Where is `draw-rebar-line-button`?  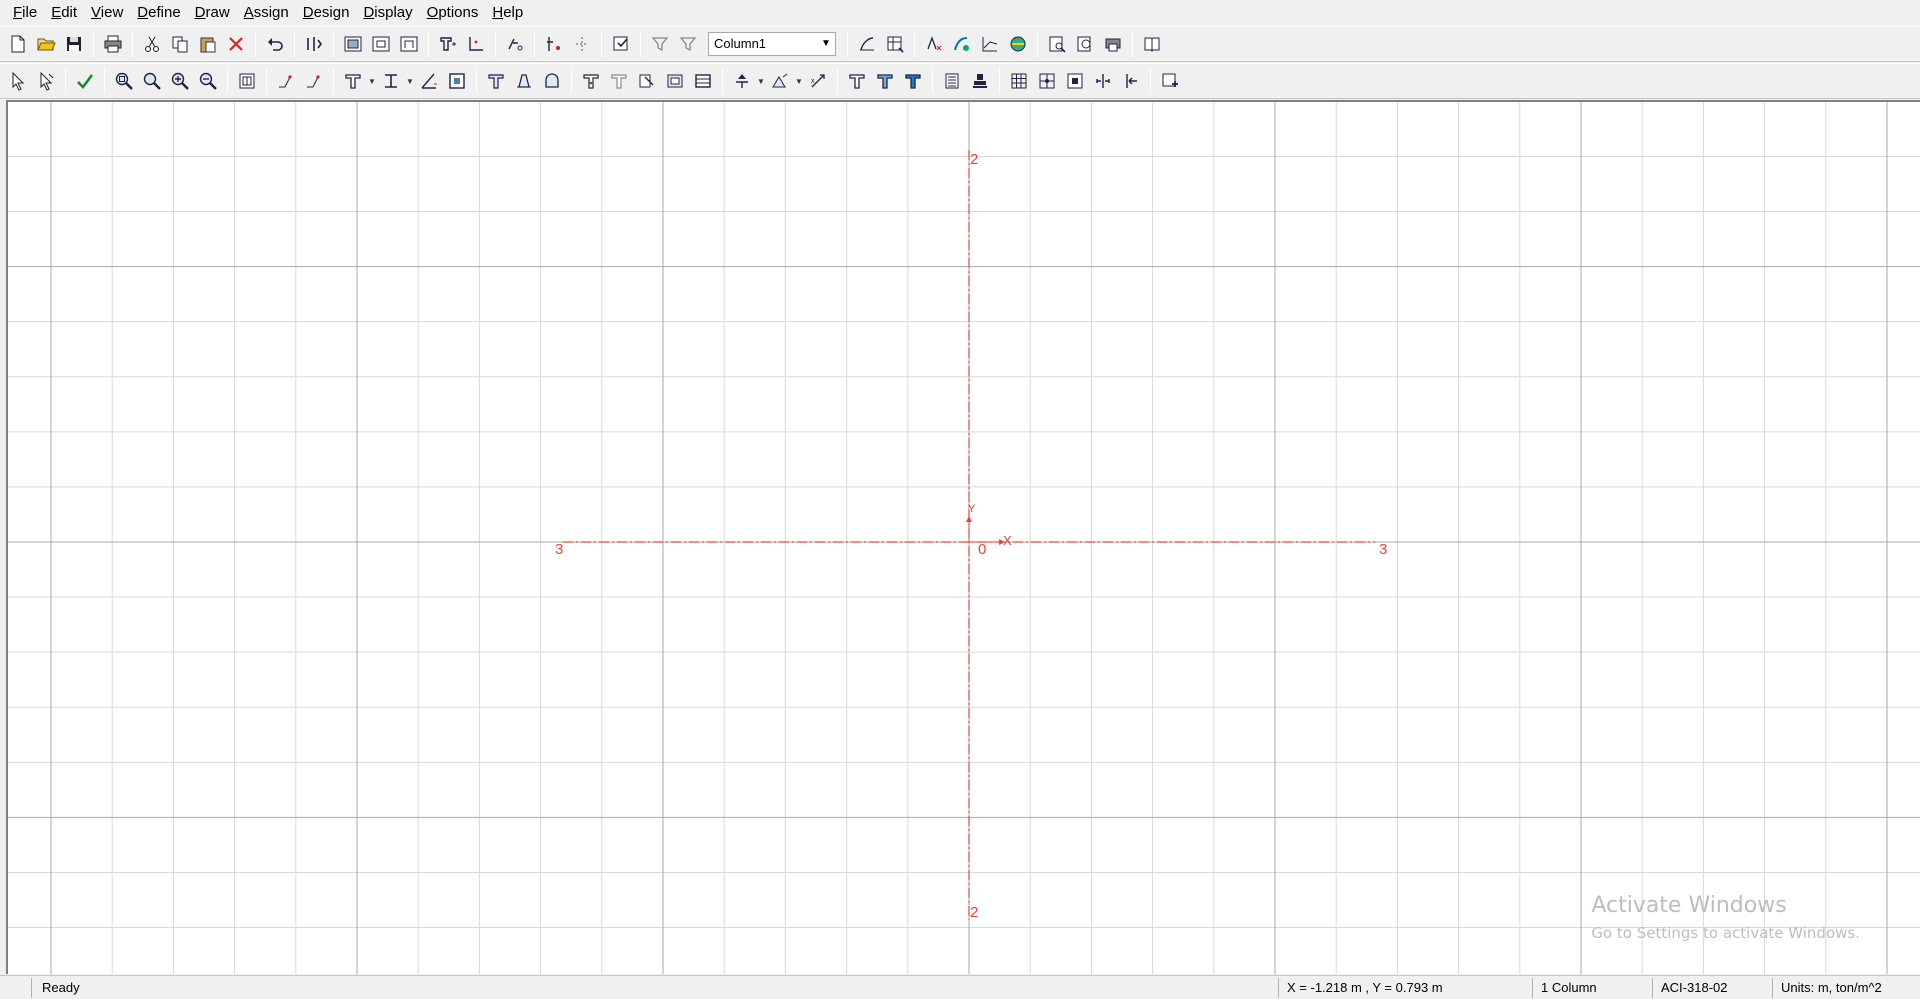 draw-rebar-line-button is located at coordinates (619, 81).